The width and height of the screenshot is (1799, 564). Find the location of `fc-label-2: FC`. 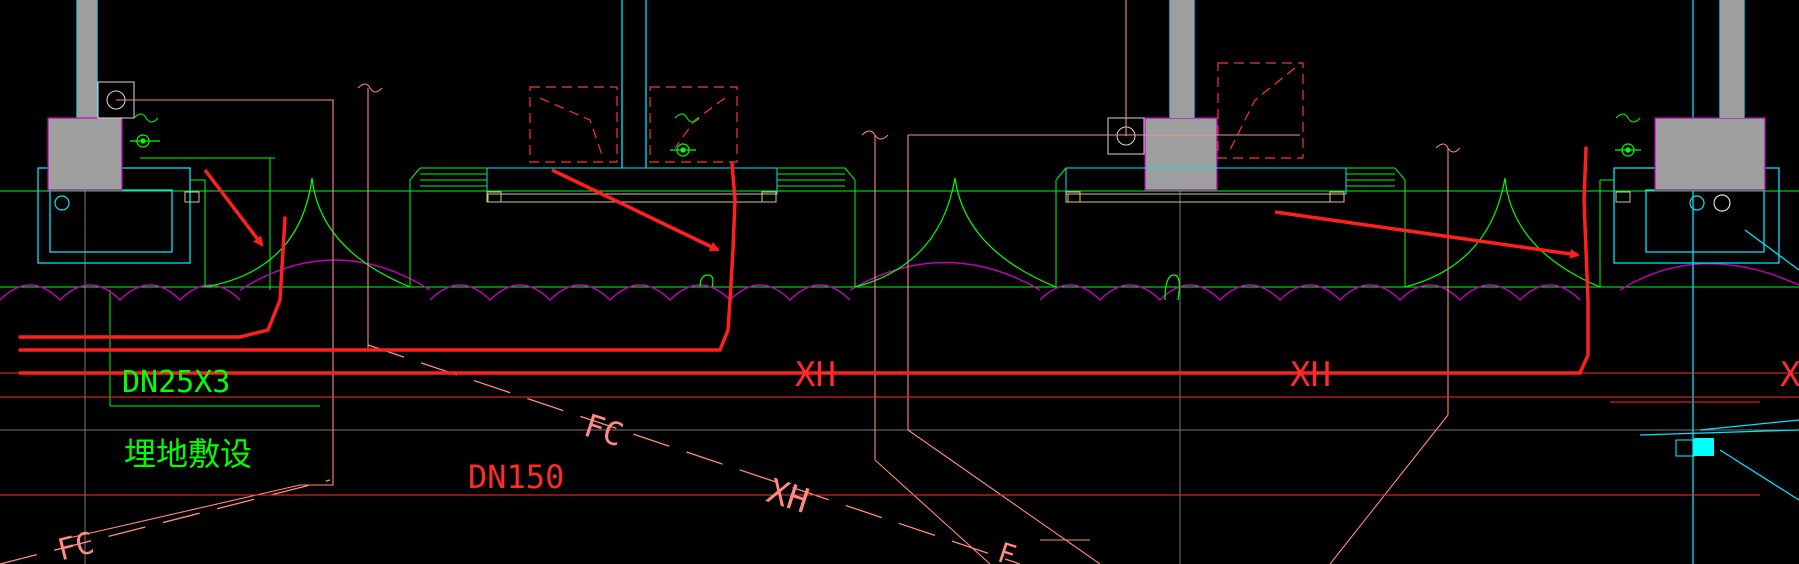

fc-label-2: FC is located at coordinates (76, 545).